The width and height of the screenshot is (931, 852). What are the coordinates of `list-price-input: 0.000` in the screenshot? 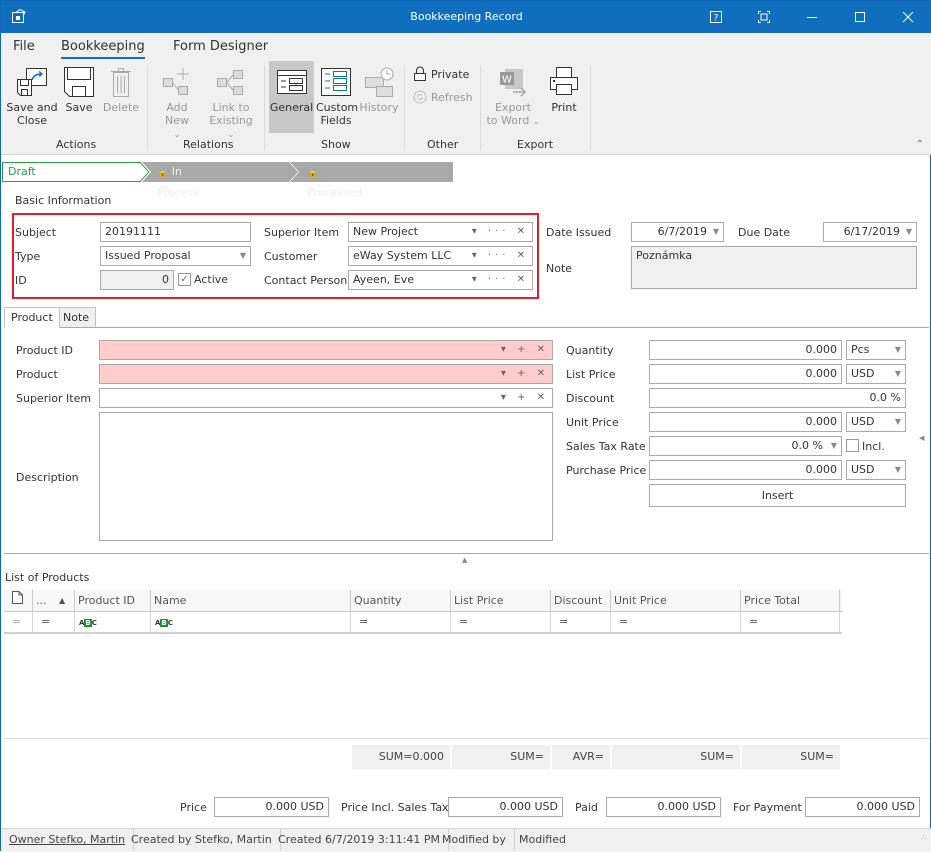 It's located at (745, 374).